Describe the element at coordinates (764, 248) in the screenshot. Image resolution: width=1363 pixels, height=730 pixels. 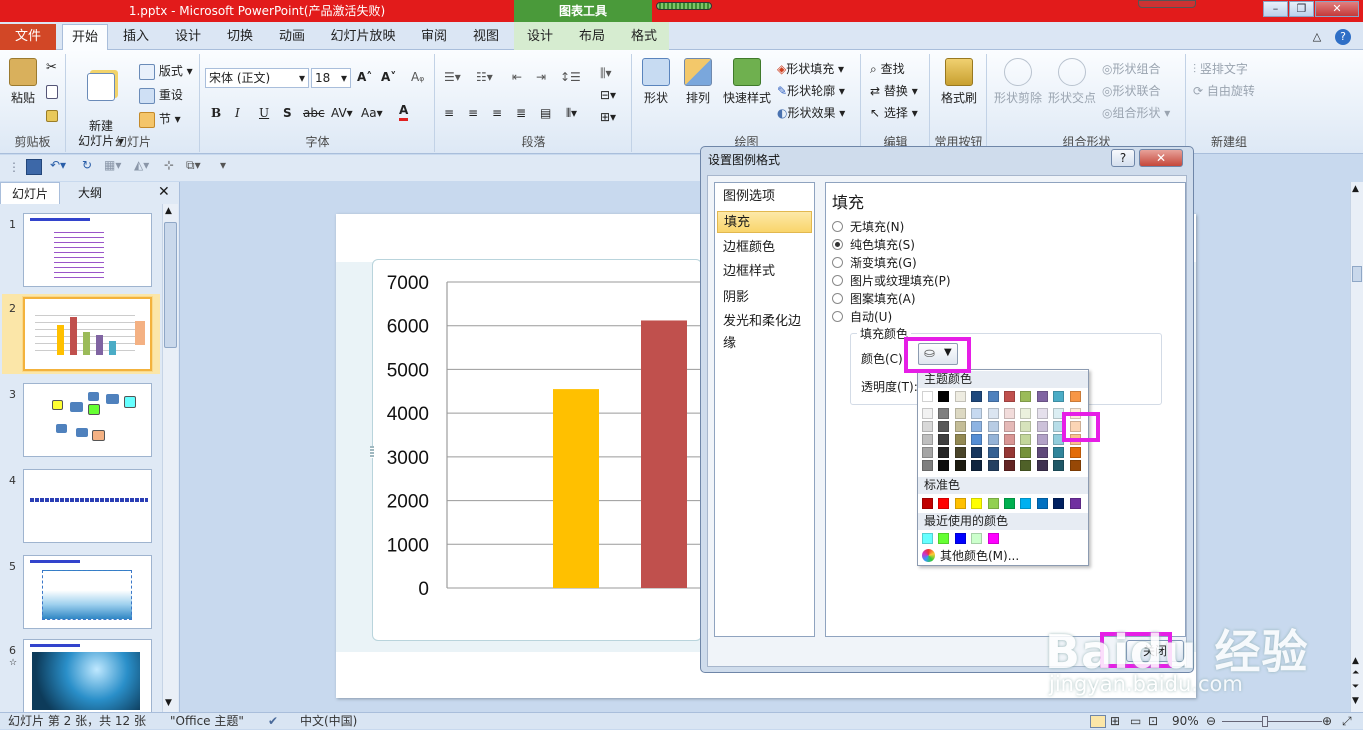
I see `nav-border-color: 边框颜色` at that location.